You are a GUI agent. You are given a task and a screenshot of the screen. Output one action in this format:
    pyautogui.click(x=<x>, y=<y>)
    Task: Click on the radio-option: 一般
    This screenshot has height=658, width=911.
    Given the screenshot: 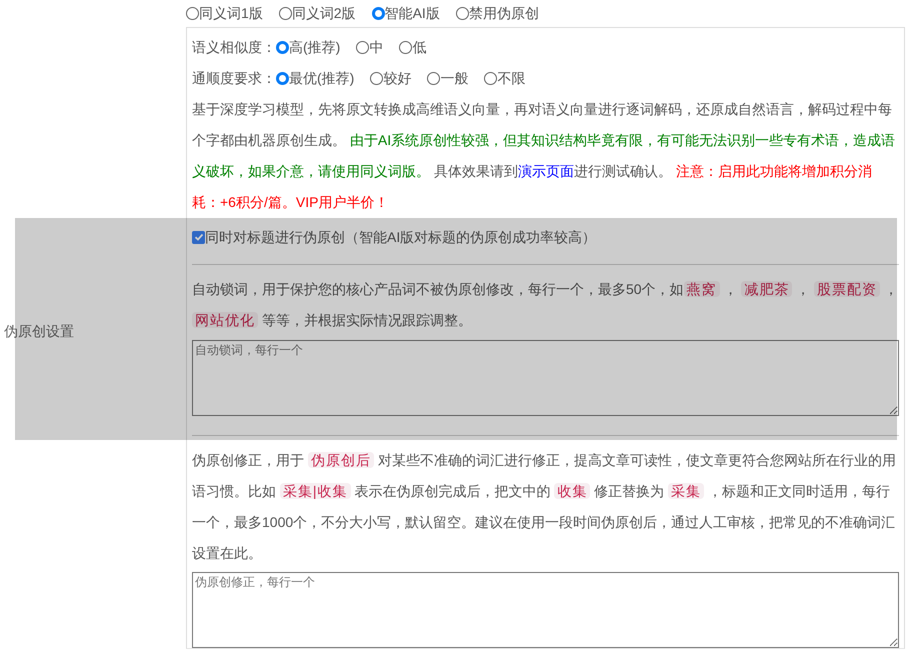 What is the action you would take?
    pyautogui.click(x=447, y=78)
    